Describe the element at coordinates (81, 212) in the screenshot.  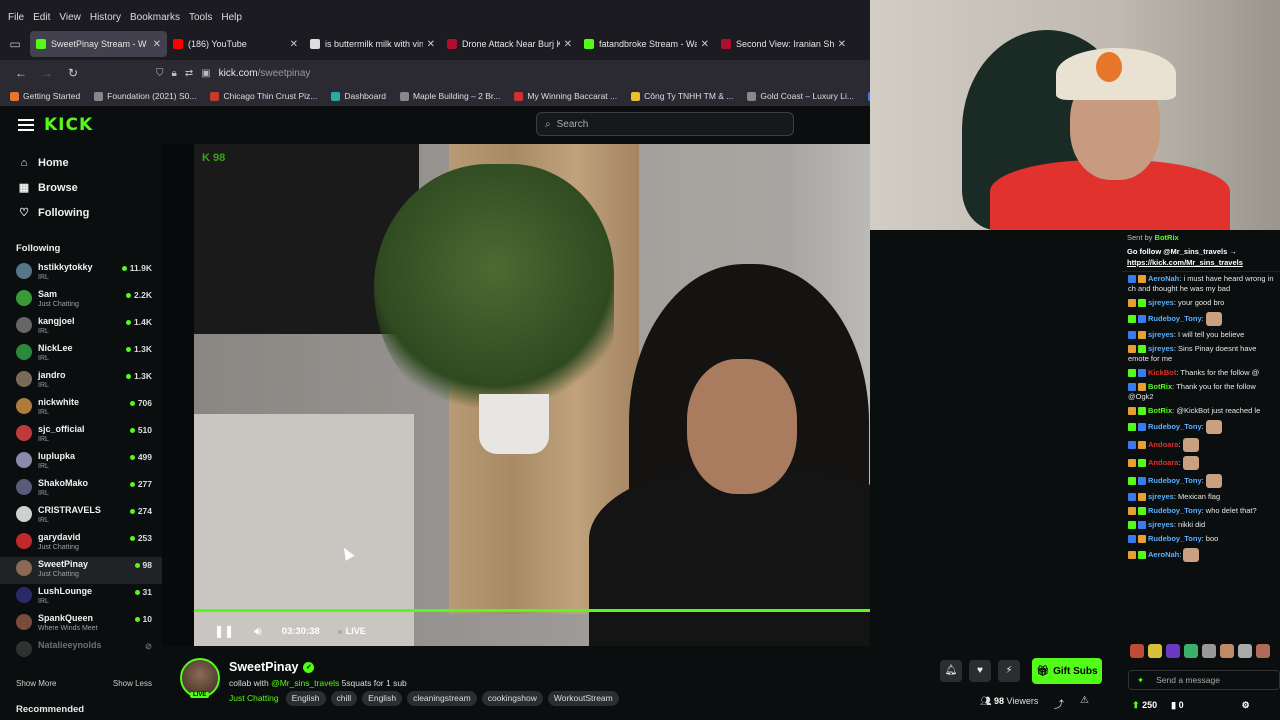
I see `sidebar-item-following: ♡ Following` at that location.